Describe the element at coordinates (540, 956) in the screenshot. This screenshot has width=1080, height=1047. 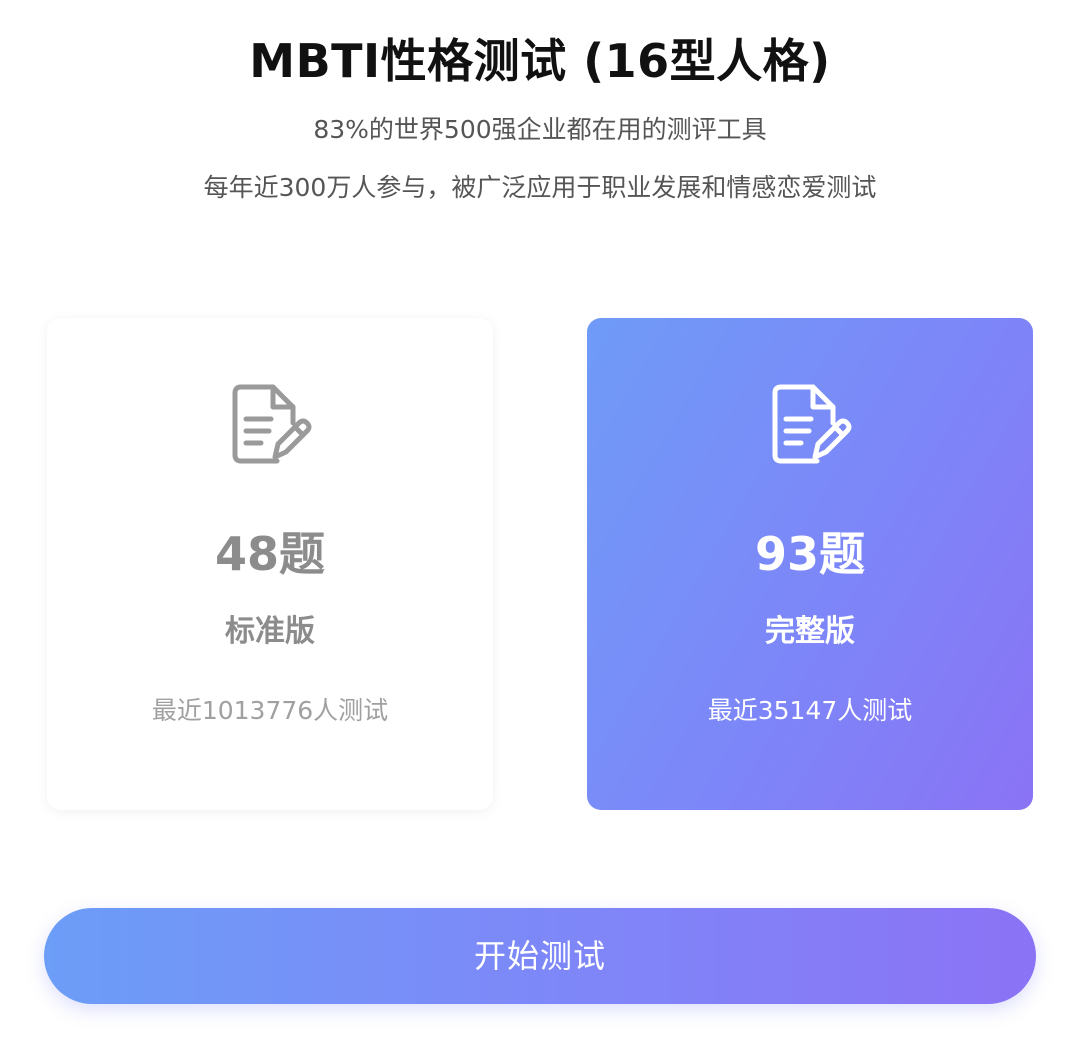
I see `start-test-button: 开始测试` at that location.